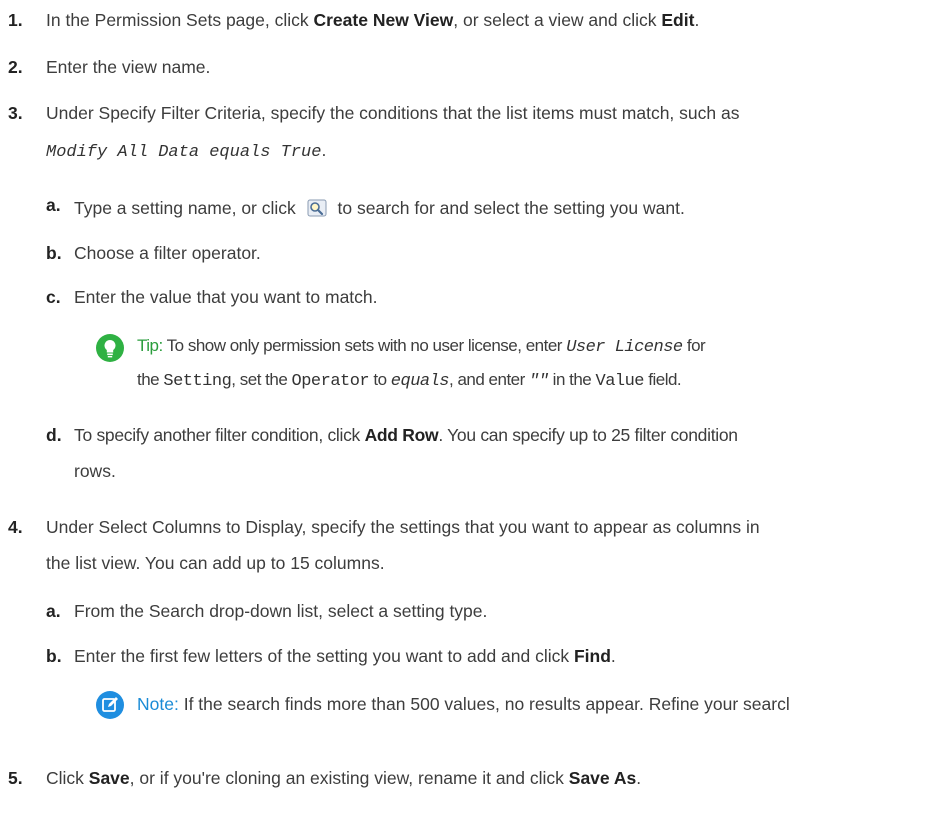  Describe the element at coordinates (620, 381) in the screenshot. I see `code-text: Value` at that location.